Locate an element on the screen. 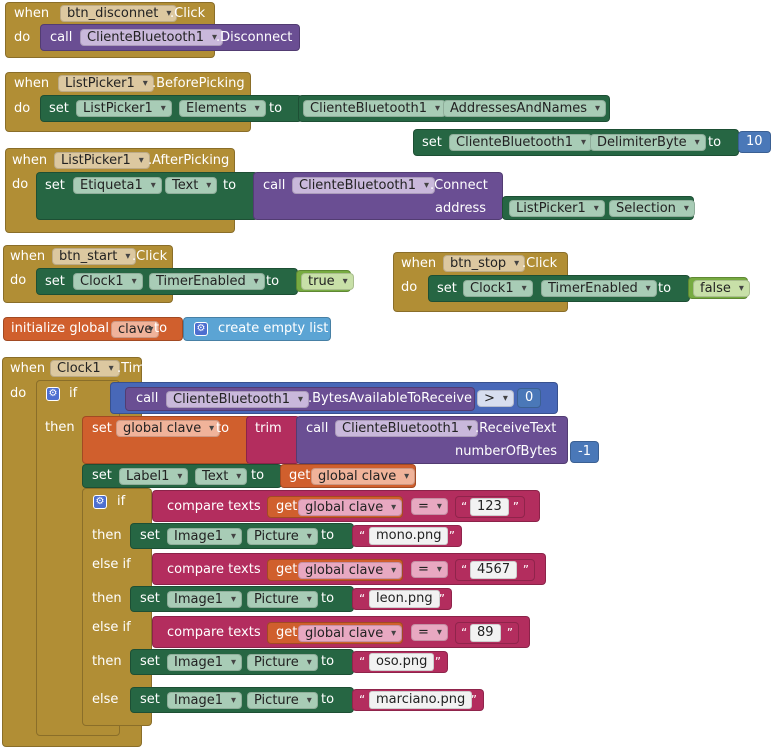 This screenshot has width=772, height=750. set-label-text-block: set Label1 Text to is located at coordinates (182, 476).